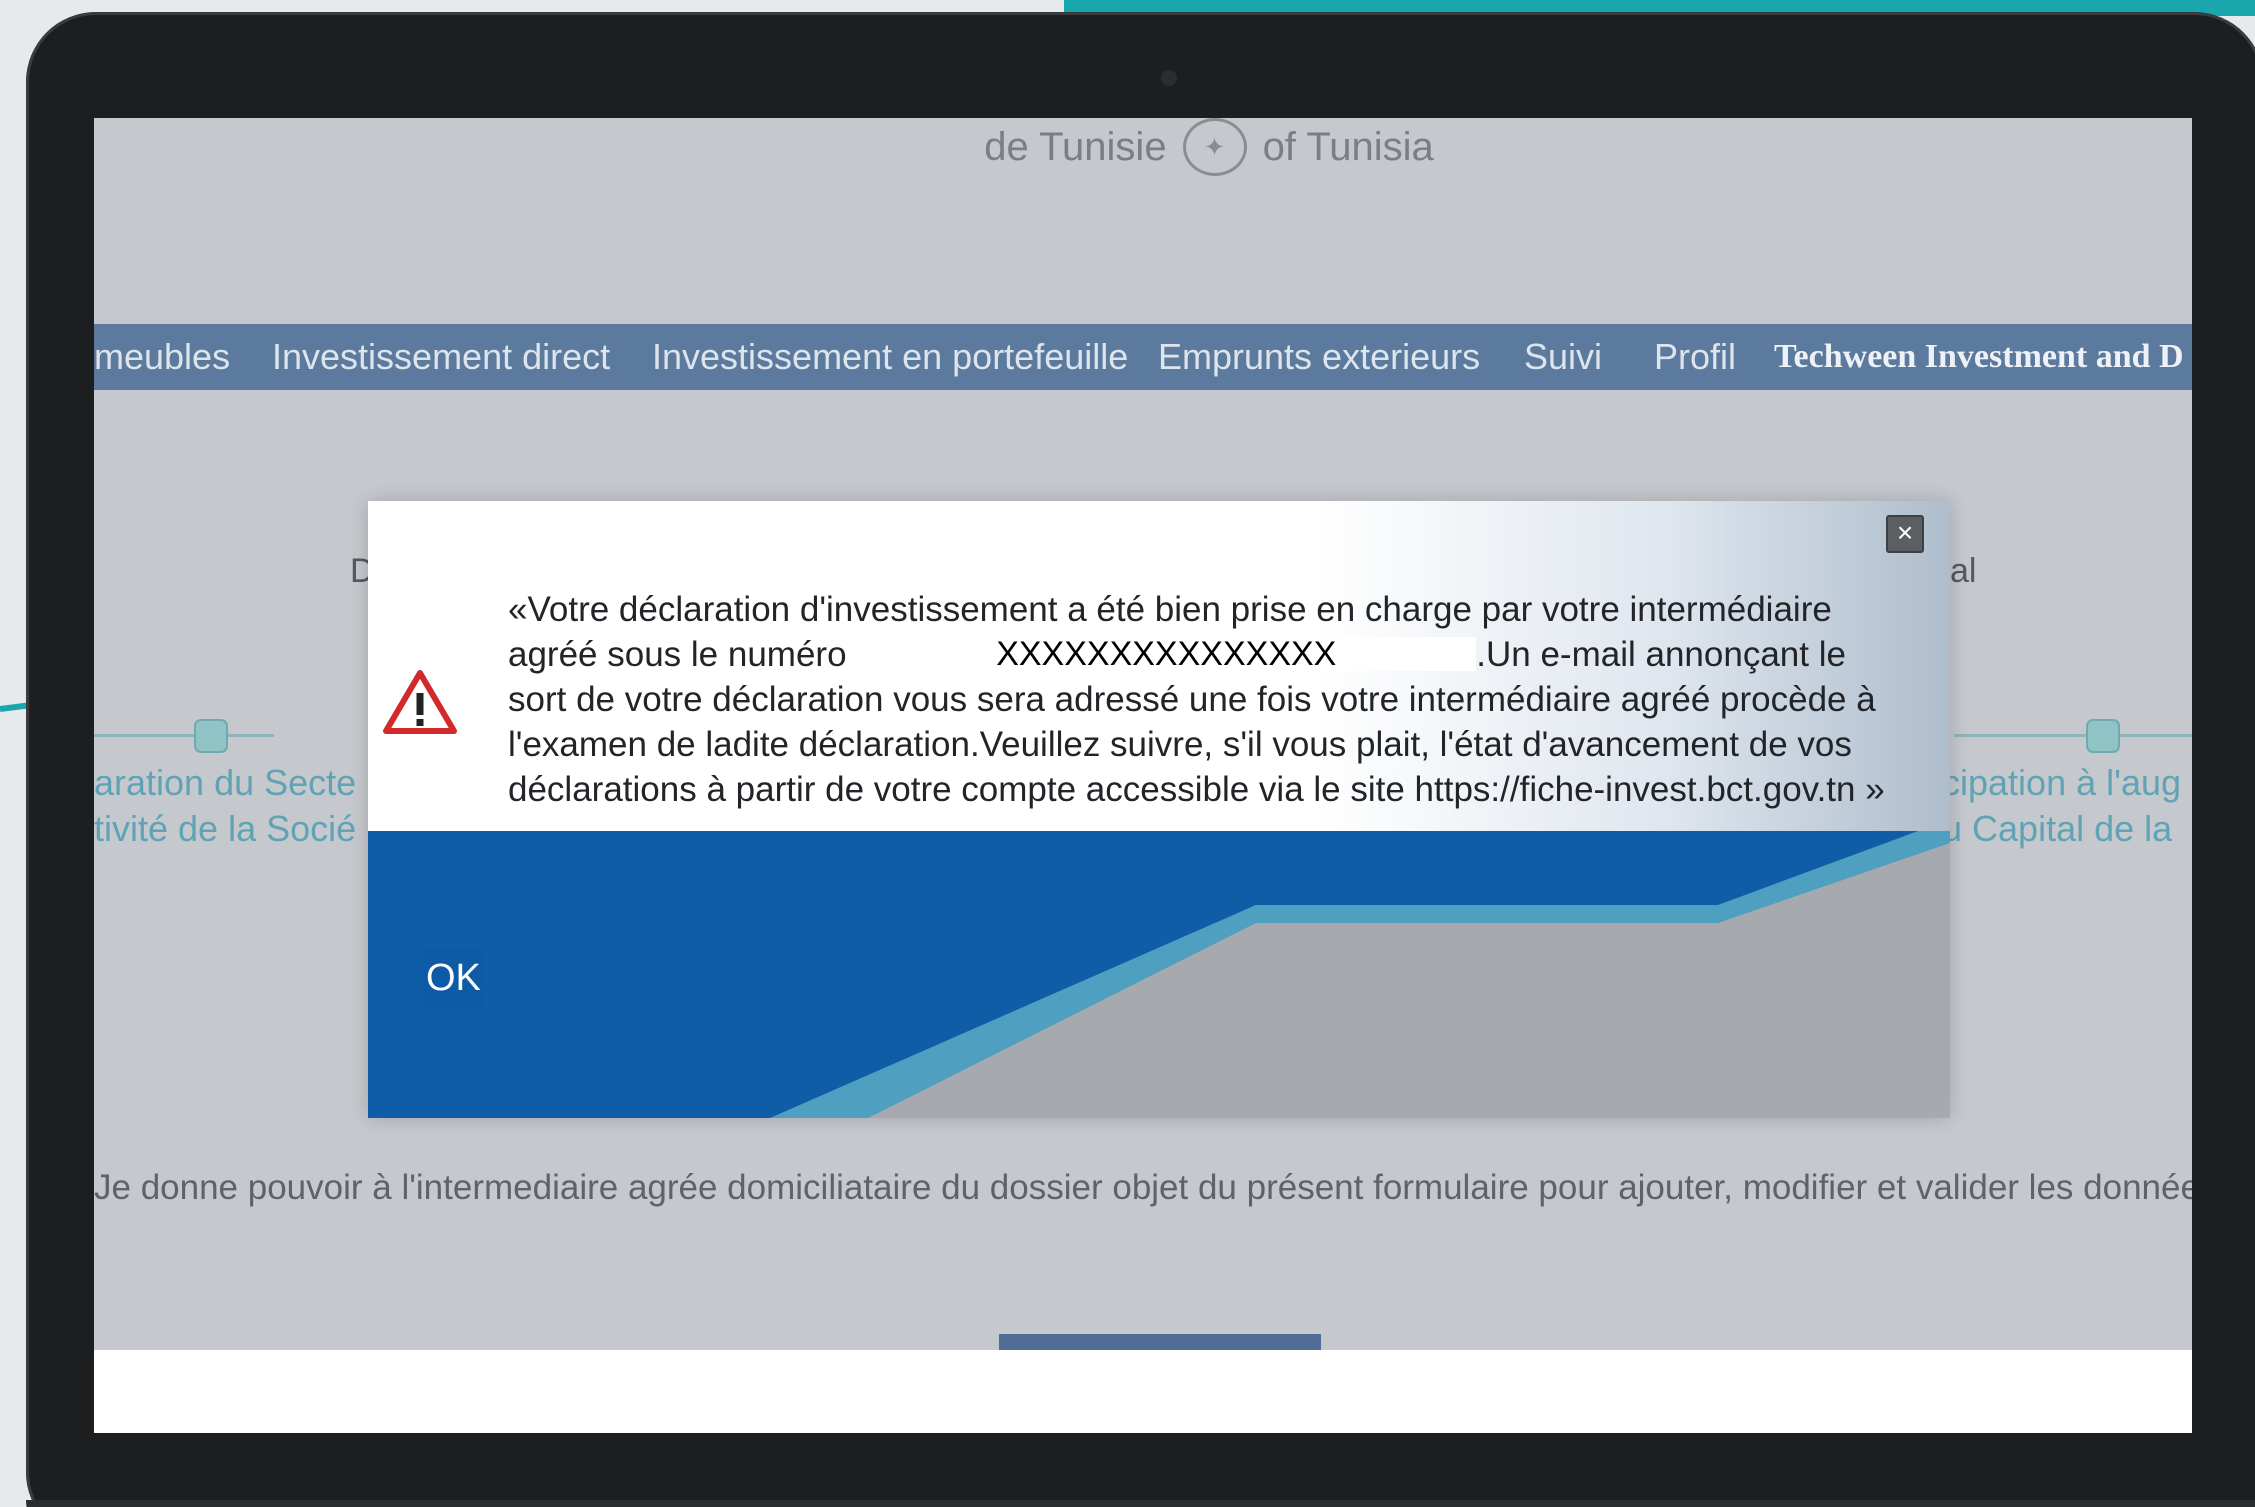 The image size is (2255, 1507). What do you see at coordinates (1319, 357) in the screenshot?
I see `nav-item-emprunts-exterieurs: Emprunts exterieurs` at bounding box center [1319, 357].